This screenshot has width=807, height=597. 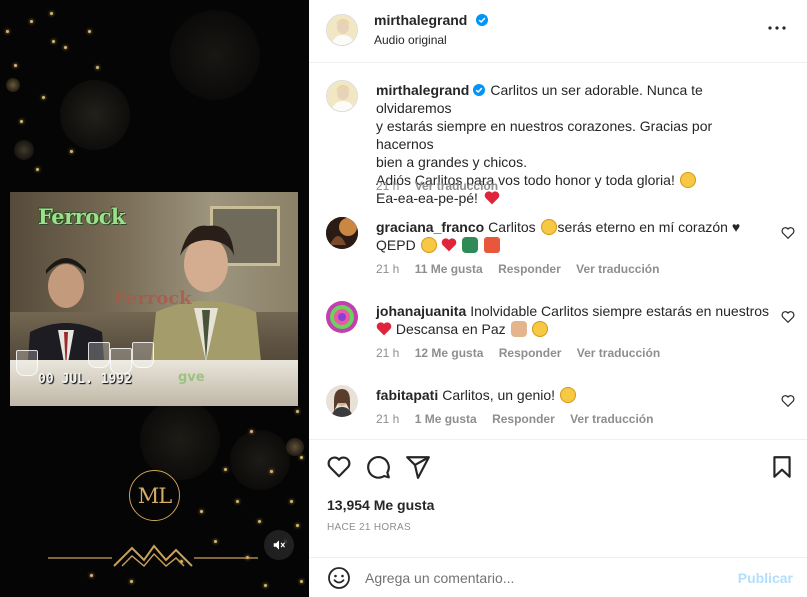 I want to click on video-frame: Ferrock Ferrock 00 JUL. 1992 gve, so click(x=154, y=299).